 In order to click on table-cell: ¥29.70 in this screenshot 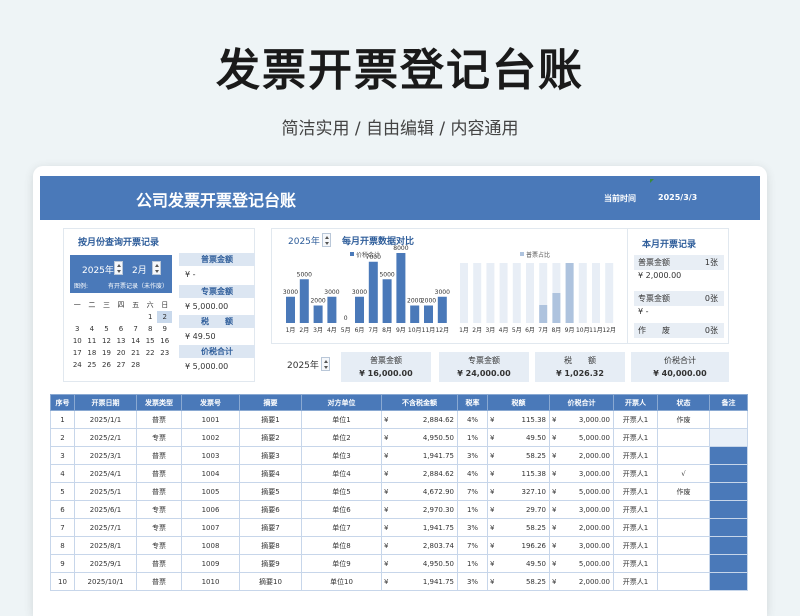, I will do `click(518, 509)`.